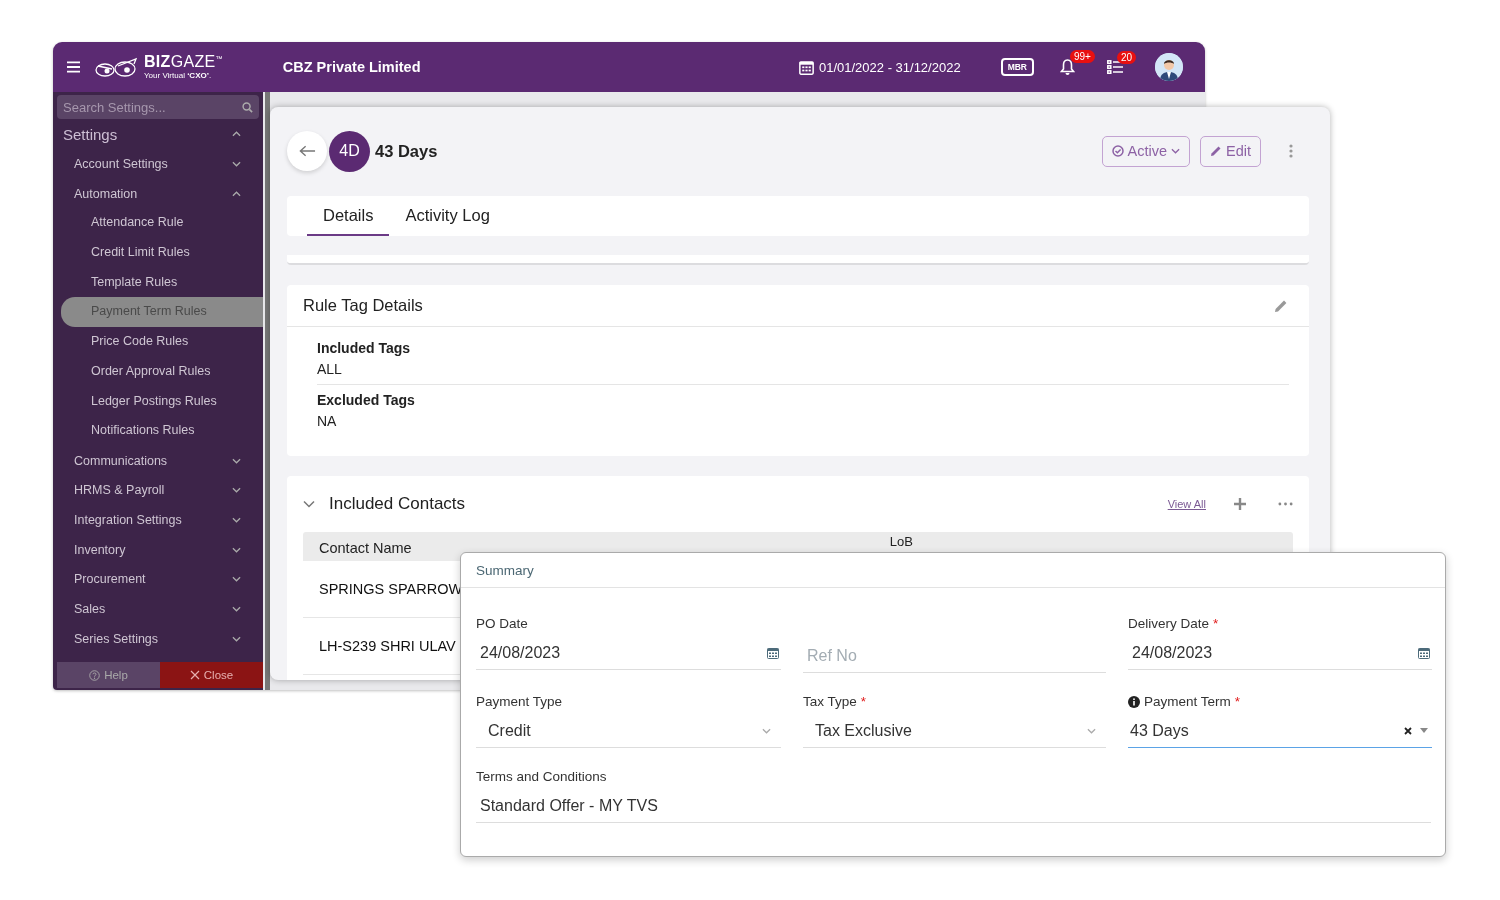  Describe the element at coordinates (158, 164) in the screenshot. I see `sidebar-item: Account Settings` at that location.